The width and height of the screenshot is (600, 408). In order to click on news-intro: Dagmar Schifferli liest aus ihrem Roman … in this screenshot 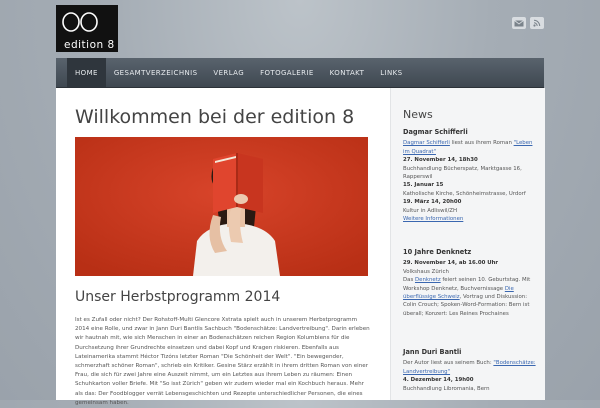, I will do `click(470, 147)`.